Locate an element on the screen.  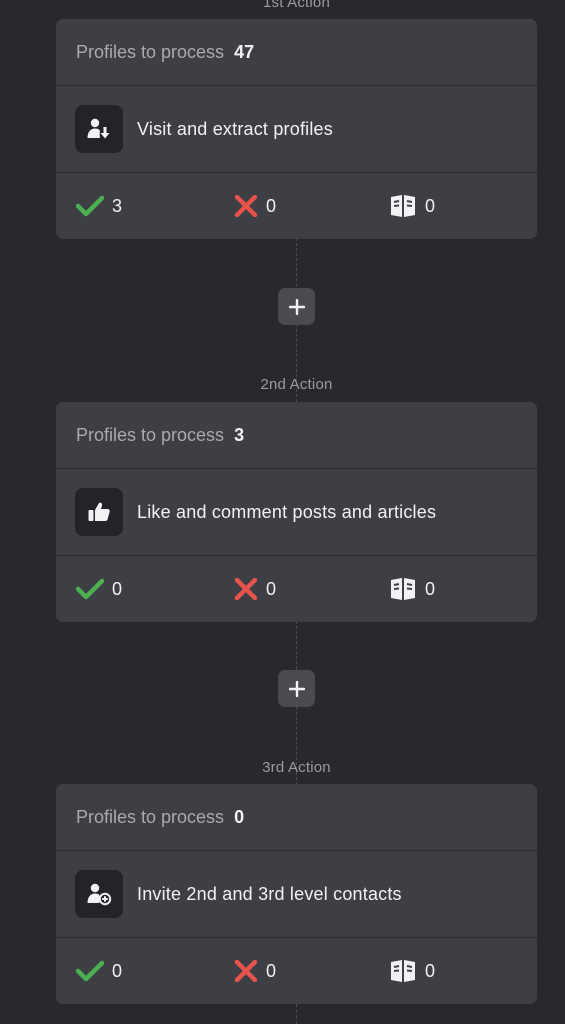
action-row: Invite 2nd and 3rd level contacts is located at coordinates (296, 894).